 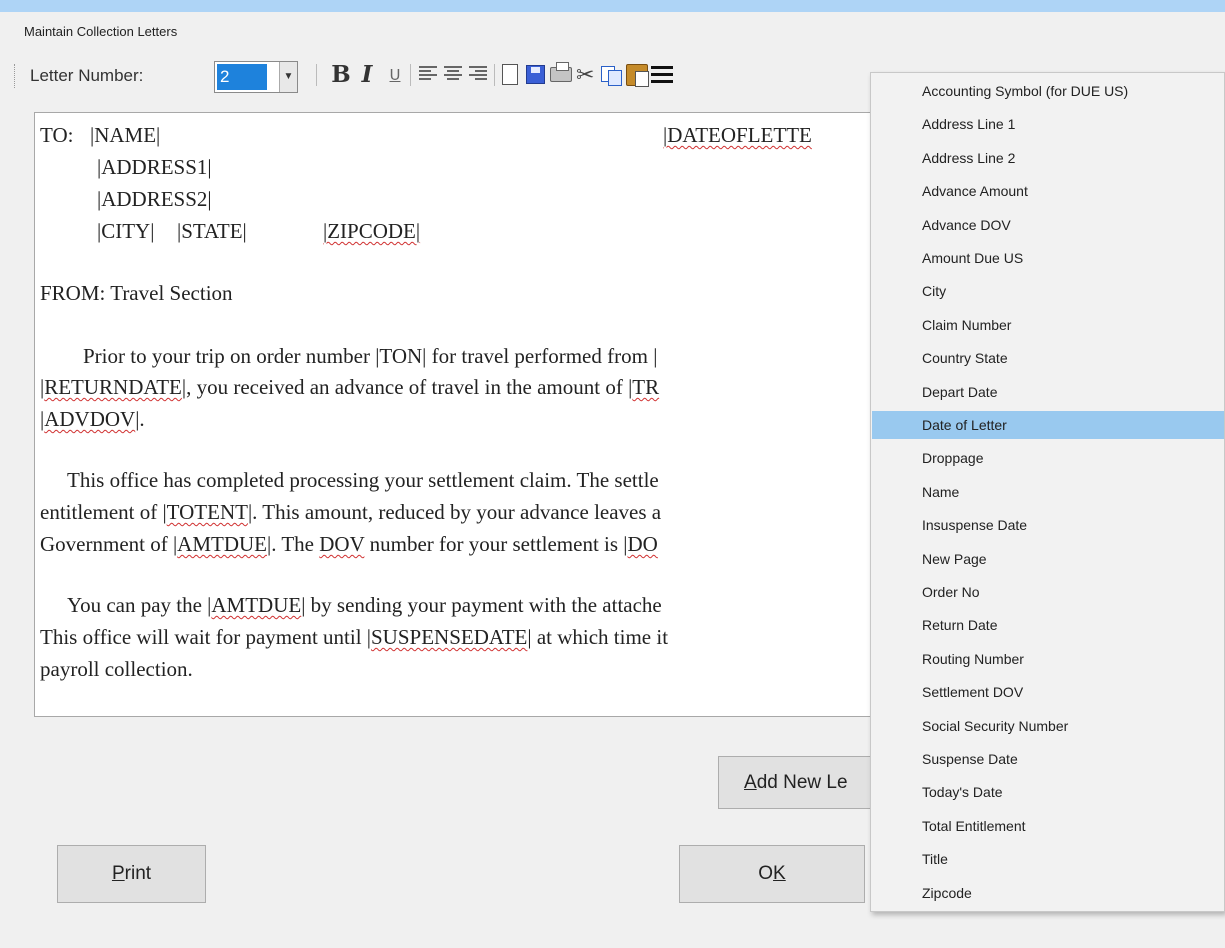 What do you see at coordinates (1048, 91) in the screenshot?
I see `dropdown-item: Accounting Symbol (for DUE US)` at bounding box center [1048, 91].